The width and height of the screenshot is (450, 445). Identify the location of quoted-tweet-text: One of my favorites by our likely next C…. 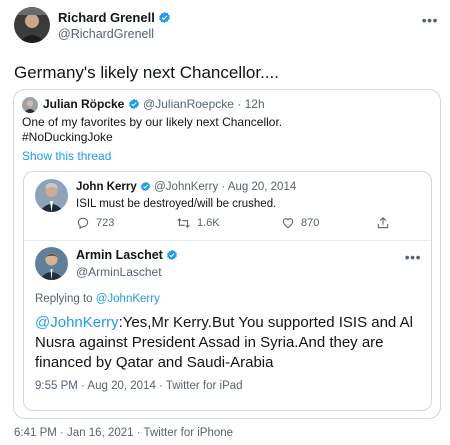
(222, 130).